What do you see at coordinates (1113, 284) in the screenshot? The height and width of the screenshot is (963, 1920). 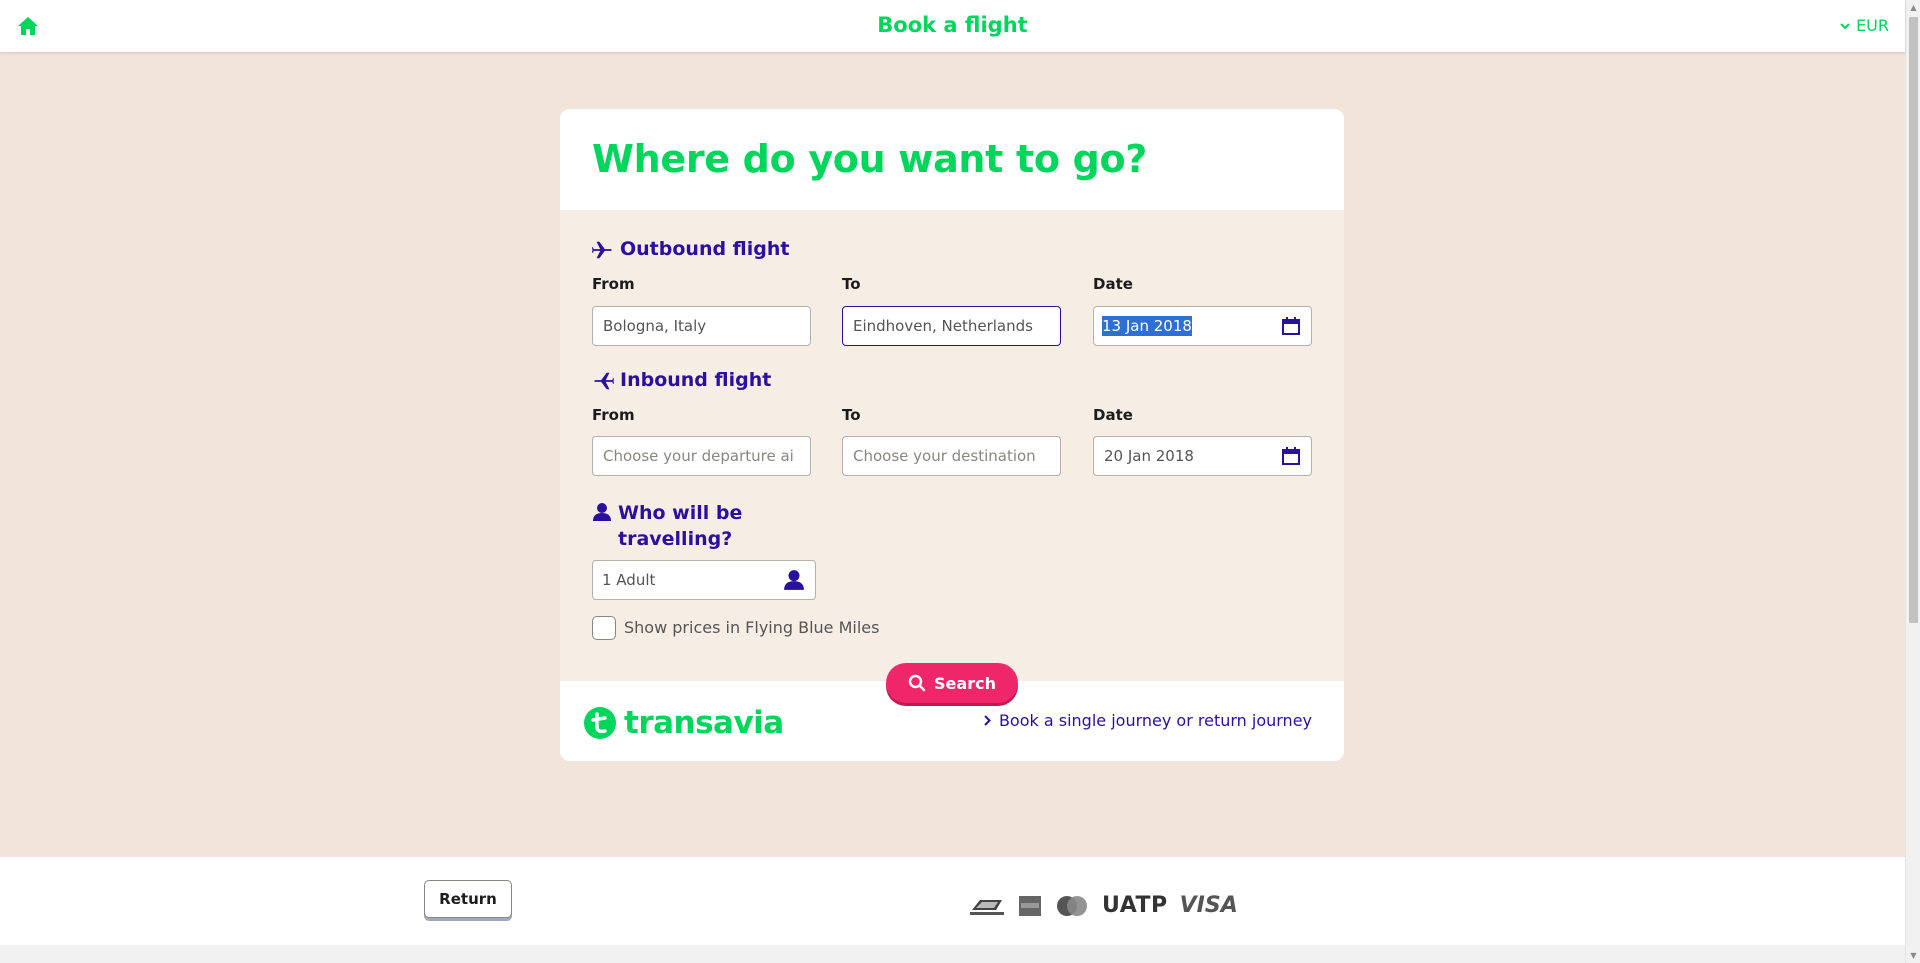 I see `outbound-date-label: Date` at bounding box center [1113, 284].